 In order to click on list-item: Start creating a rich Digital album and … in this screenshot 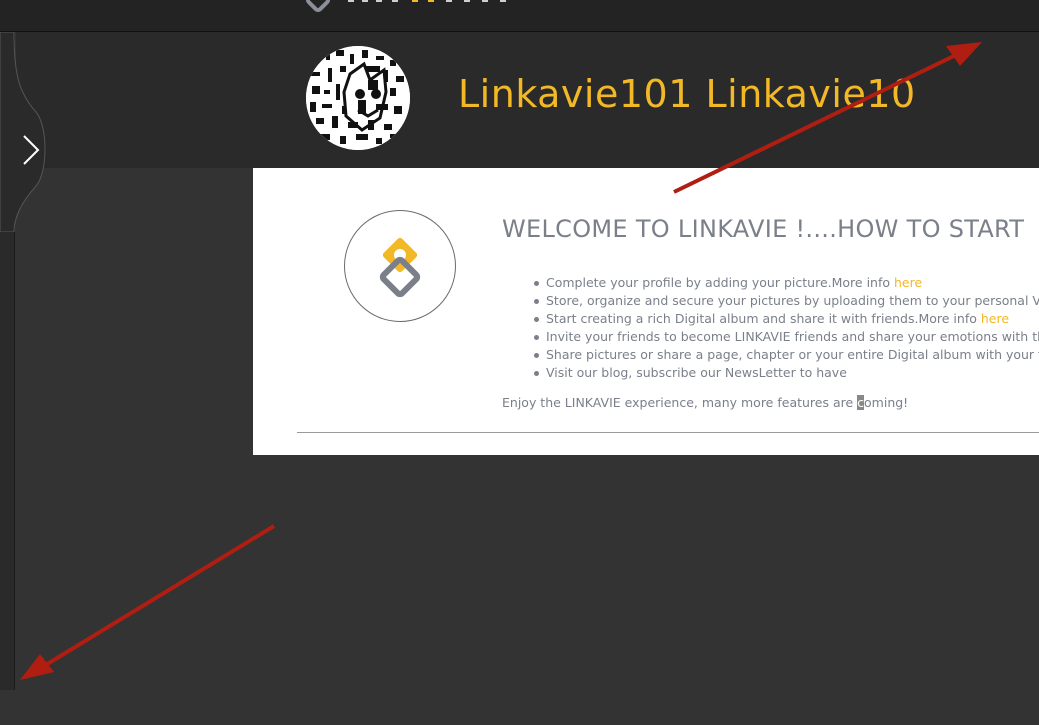, I will do `click(786, 319)`.